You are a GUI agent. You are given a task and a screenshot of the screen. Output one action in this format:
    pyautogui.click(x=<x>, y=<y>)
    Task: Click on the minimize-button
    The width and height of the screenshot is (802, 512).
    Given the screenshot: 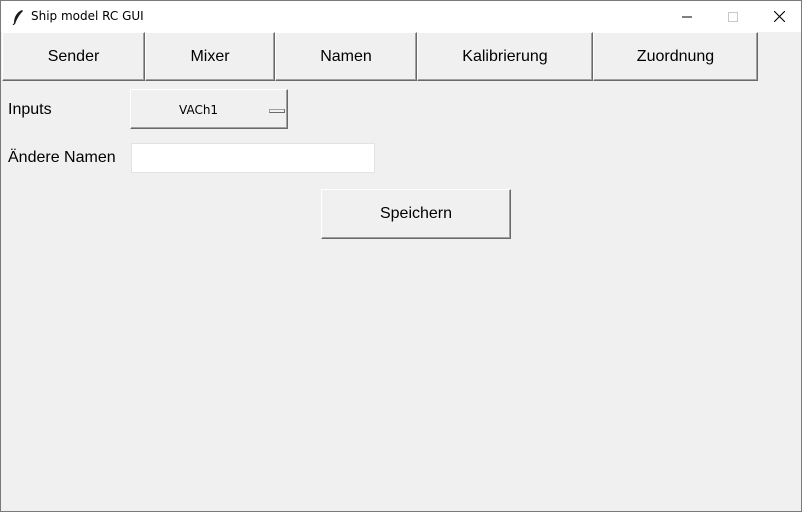 What is the action you would take?
    pyautogui.click(x=687, y=16)
    